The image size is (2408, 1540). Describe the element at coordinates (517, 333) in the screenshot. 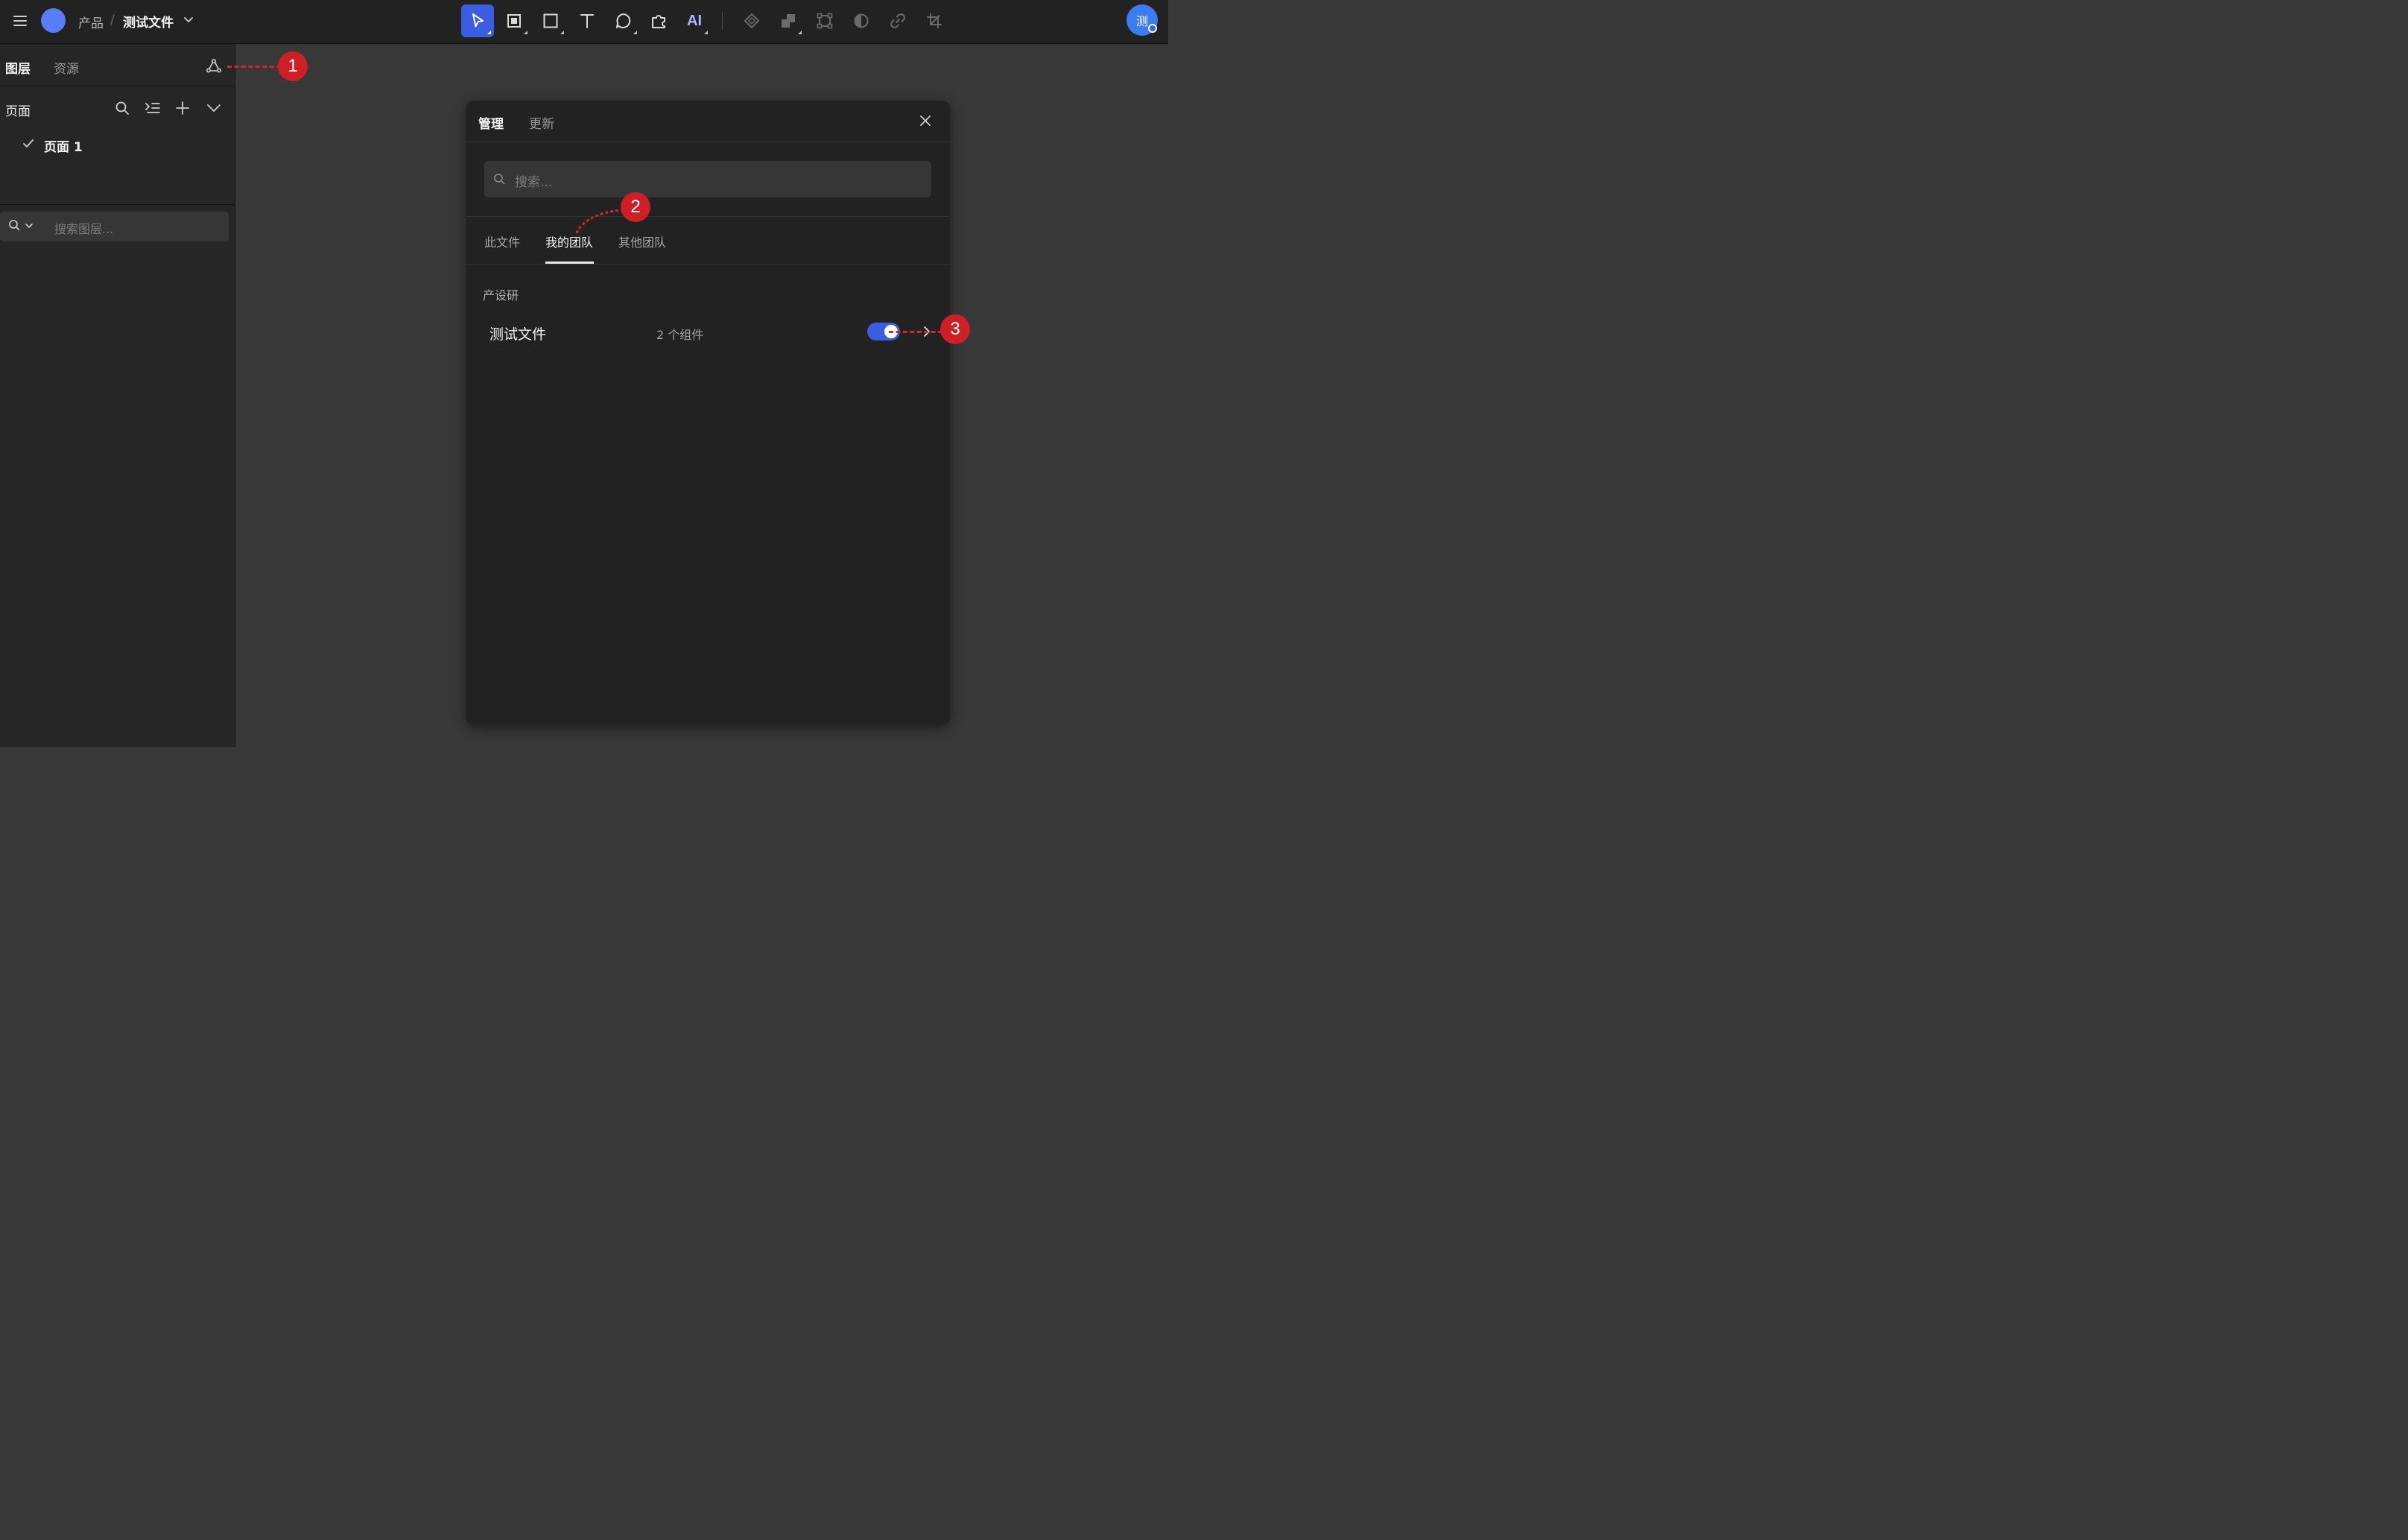

I see `library-name: 测试文件` at that location.